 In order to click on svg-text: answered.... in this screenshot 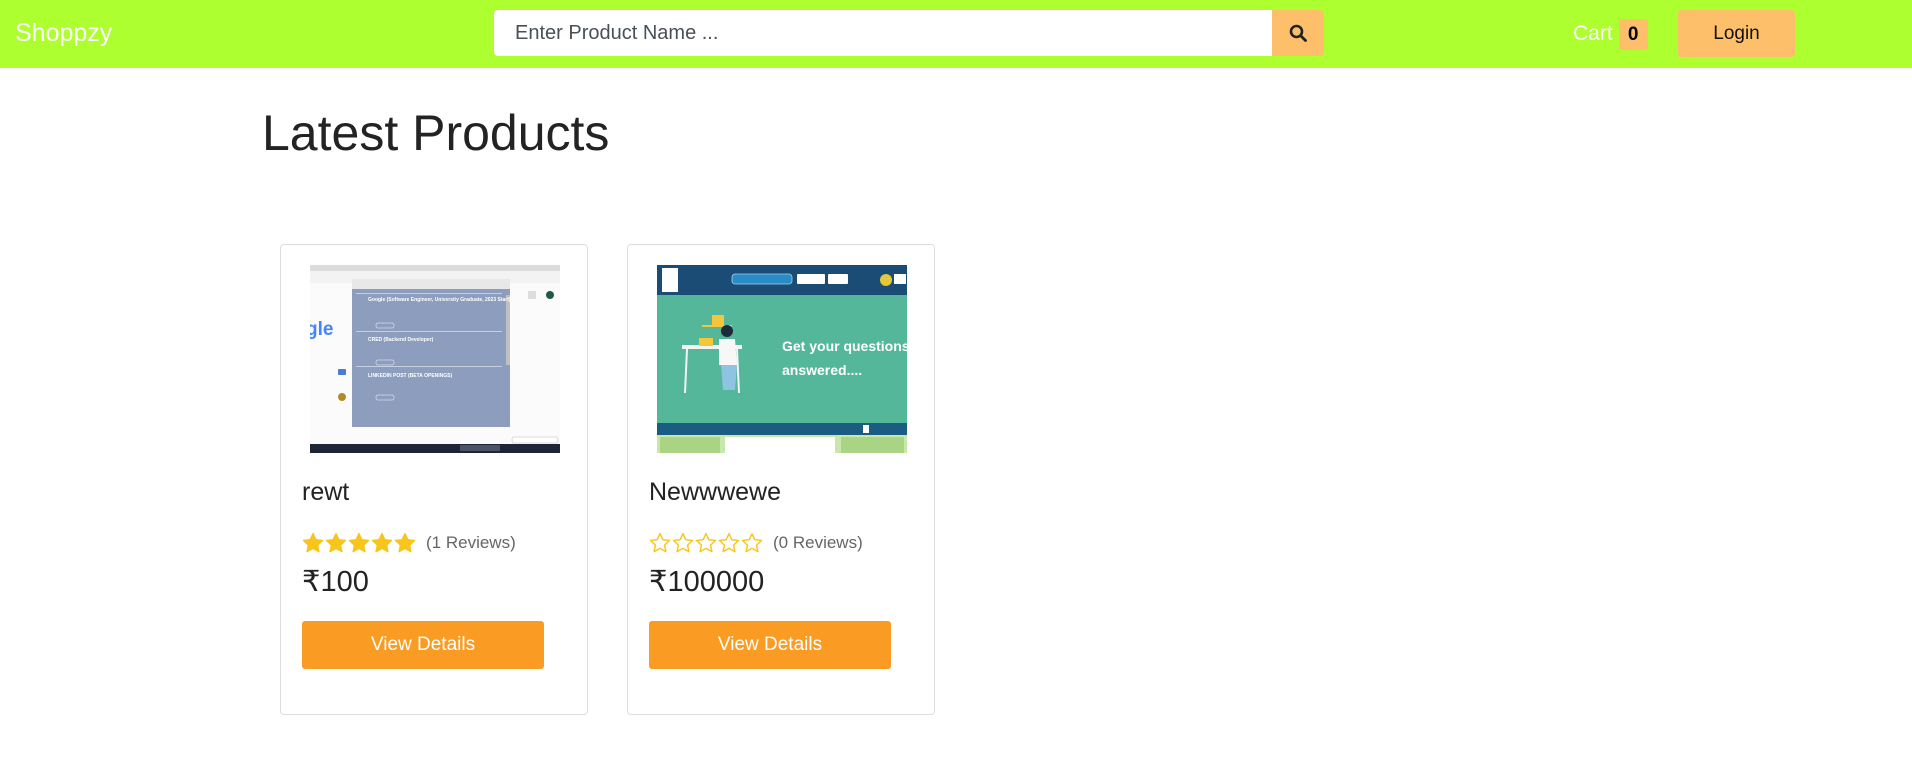, I will do `click(822, 370)`.